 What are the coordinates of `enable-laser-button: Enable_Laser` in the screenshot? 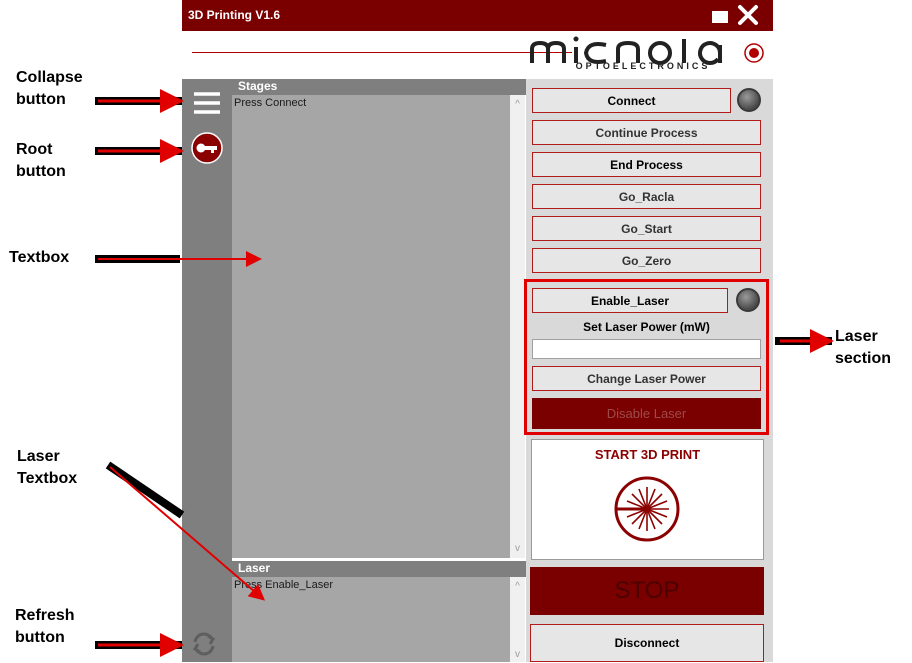 It's located at (630, 300).